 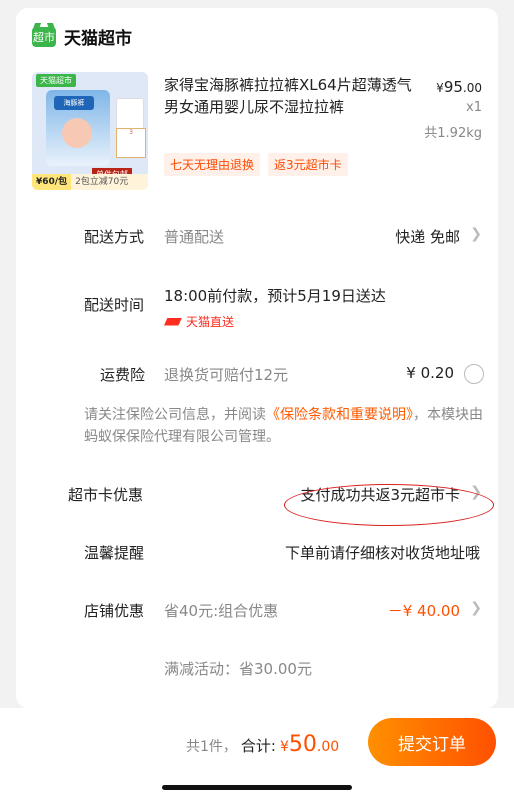 What do you see at coordinates (474, 374) in the screenshot?
I see `insurance-radio` at bounding box center [474, 374].